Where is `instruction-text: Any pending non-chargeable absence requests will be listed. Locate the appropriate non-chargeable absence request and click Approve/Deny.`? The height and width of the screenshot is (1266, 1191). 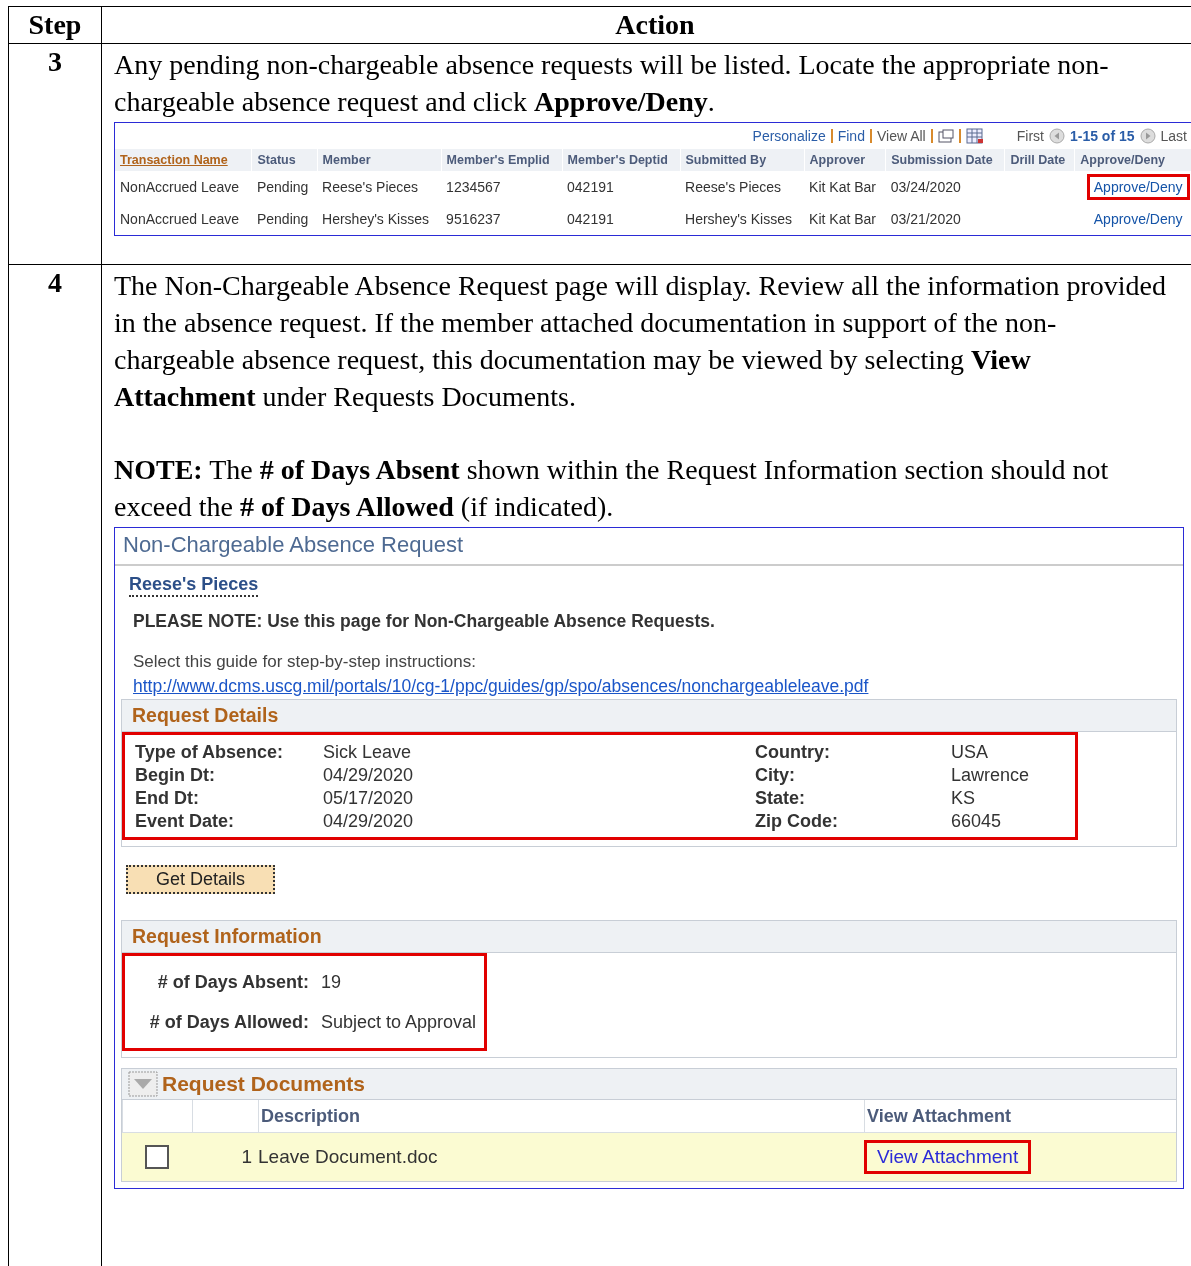 instruction-text: Any pending non-chargeable absence requests will be listed. Locate the appropriate non-chargeable absence request and click Approve/Deny. is located at coordinates (612, 83).